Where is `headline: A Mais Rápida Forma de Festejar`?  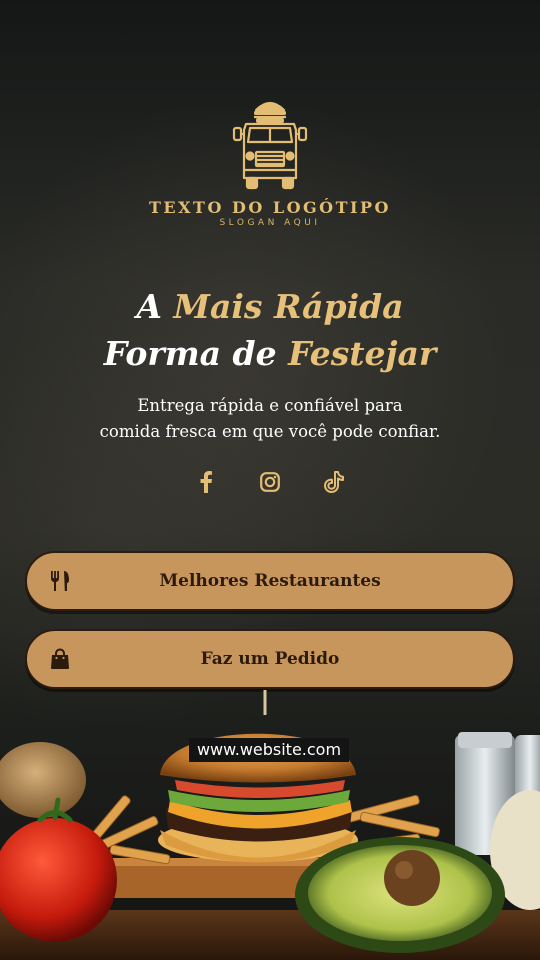
headline: A Mais Rápida Forma de Festejar is located at coordinates (270, 330).